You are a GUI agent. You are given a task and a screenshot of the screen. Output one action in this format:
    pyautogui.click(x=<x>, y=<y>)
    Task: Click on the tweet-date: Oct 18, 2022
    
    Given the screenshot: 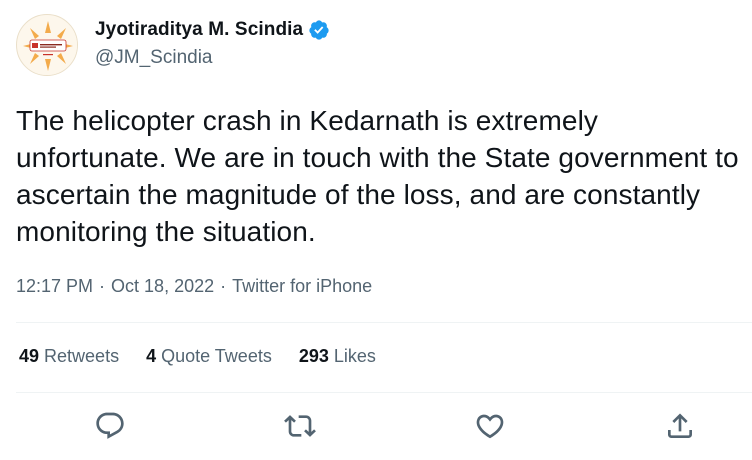 What is the action you would take?
    pyautogui.click(x=162, y=286)
    